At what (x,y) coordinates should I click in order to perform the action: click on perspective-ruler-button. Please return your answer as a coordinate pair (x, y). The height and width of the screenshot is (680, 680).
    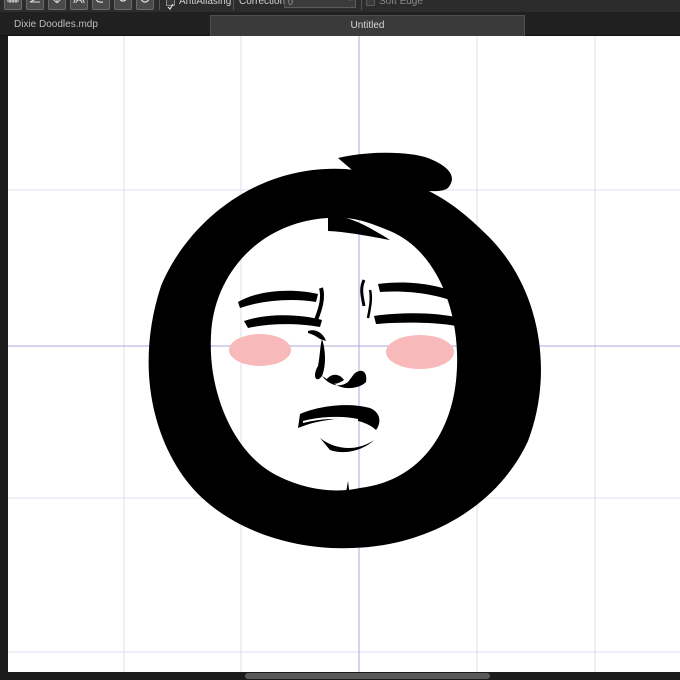
    Looking at the image, I should click on (57, 5).